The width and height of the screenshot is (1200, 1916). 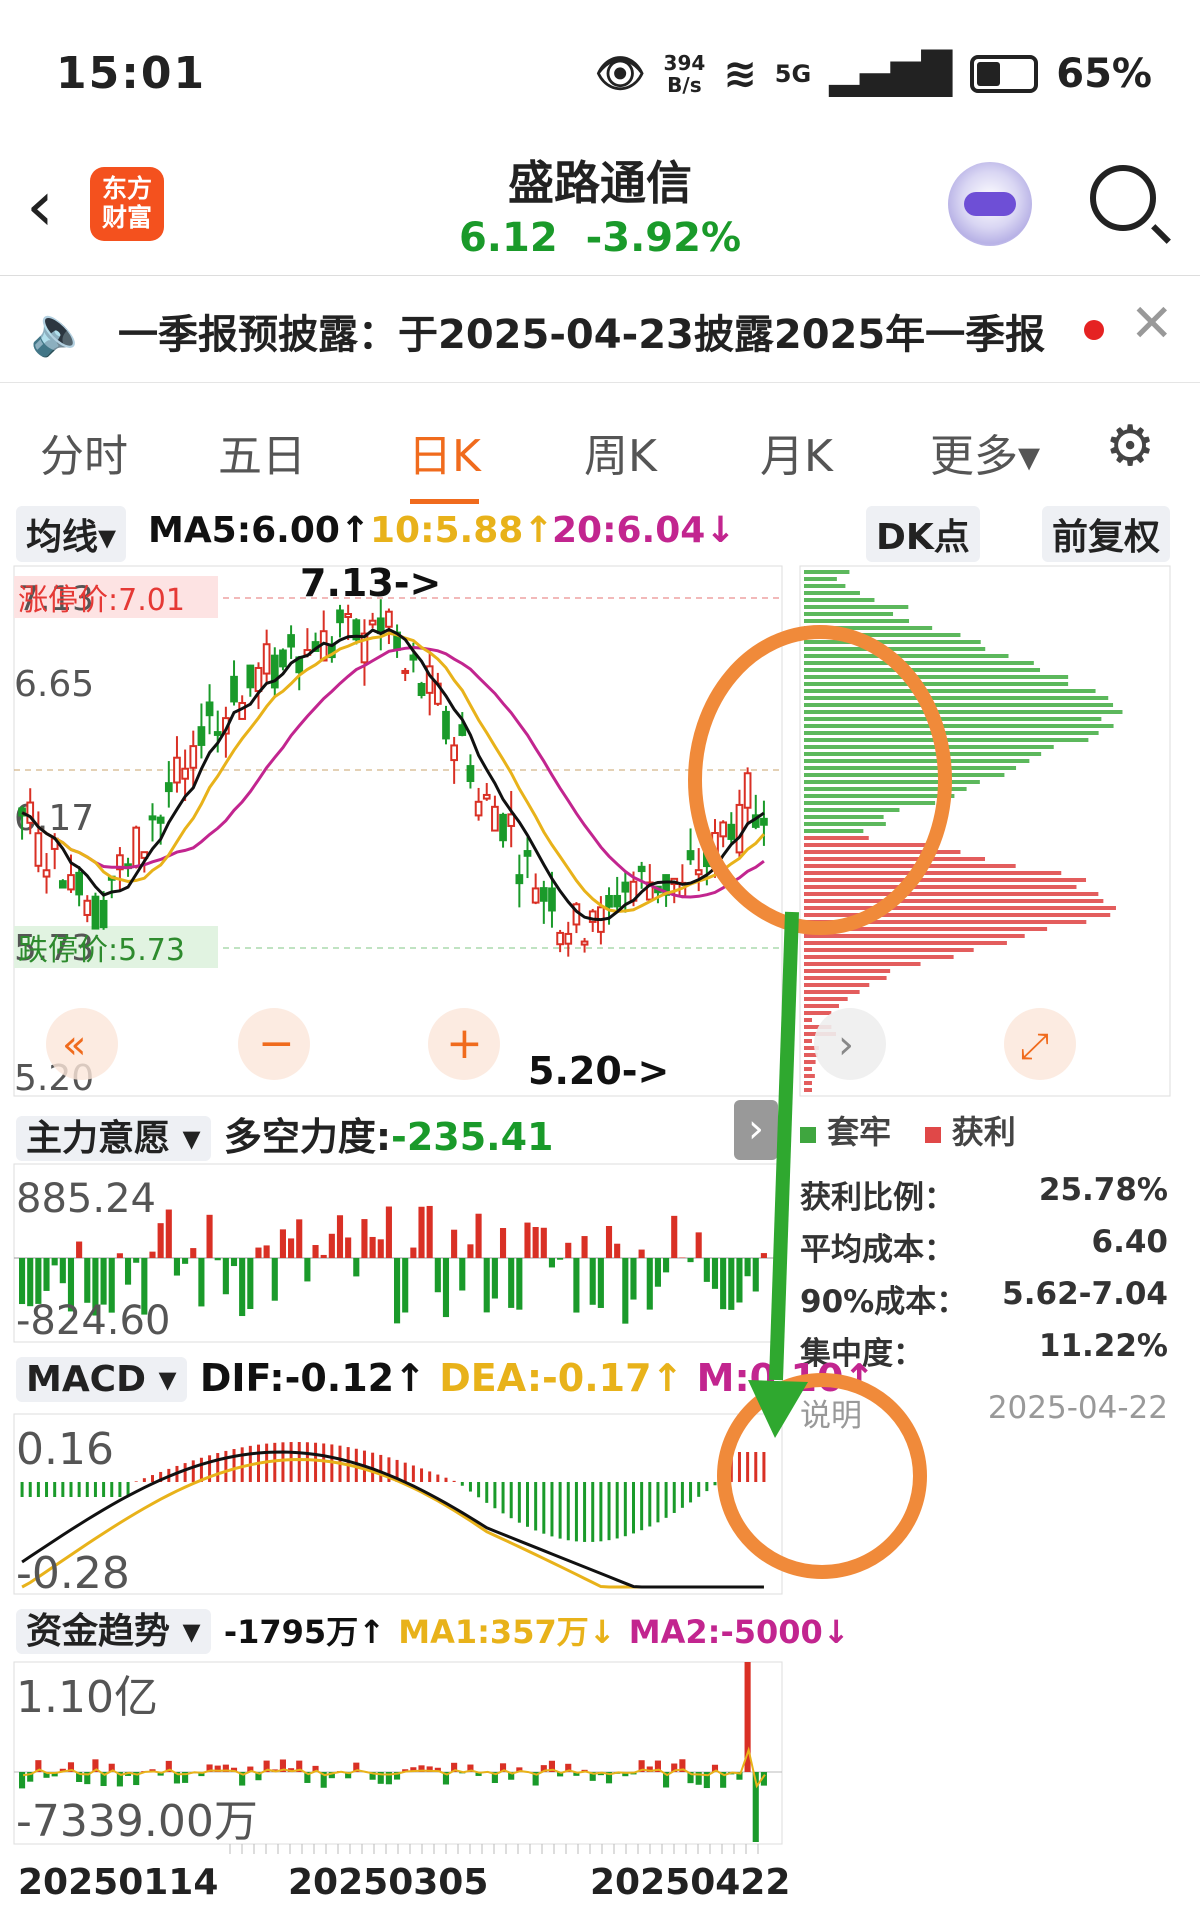 I want to click on stat-profit-ratio: 获利比例： 25.78%, so click(x=984, y=1194).